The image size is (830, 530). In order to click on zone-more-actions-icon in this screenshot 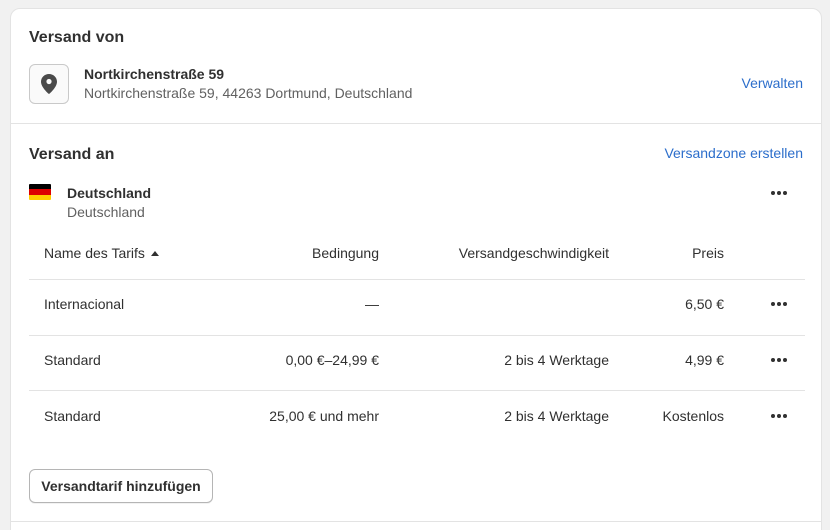, I will do `click(779, 193)`.